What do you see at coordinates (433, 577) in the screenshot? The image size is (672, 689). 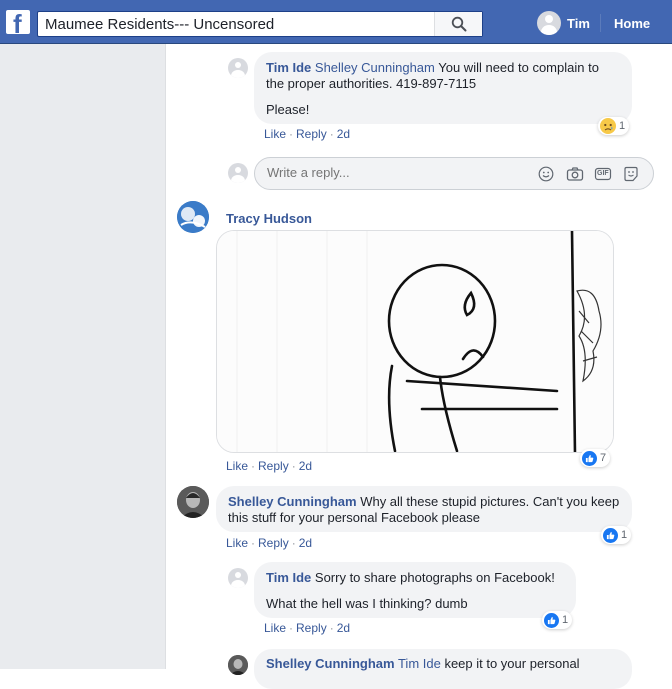 I see `comment-text: Sorry to share photographs on Facebook!` at bounding box center [433, 577].